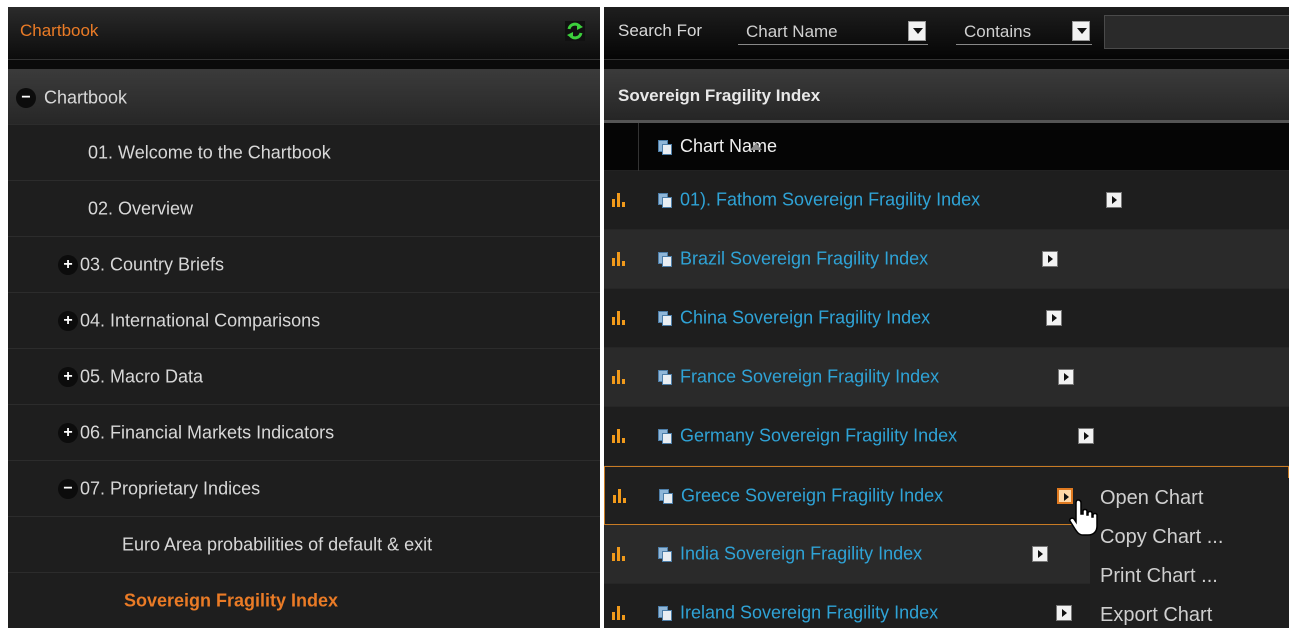  Describe the element at coordinates (946, 97) in the screenshot. I see `folder-title-bar: Sovereign Fragility Index` at that location.